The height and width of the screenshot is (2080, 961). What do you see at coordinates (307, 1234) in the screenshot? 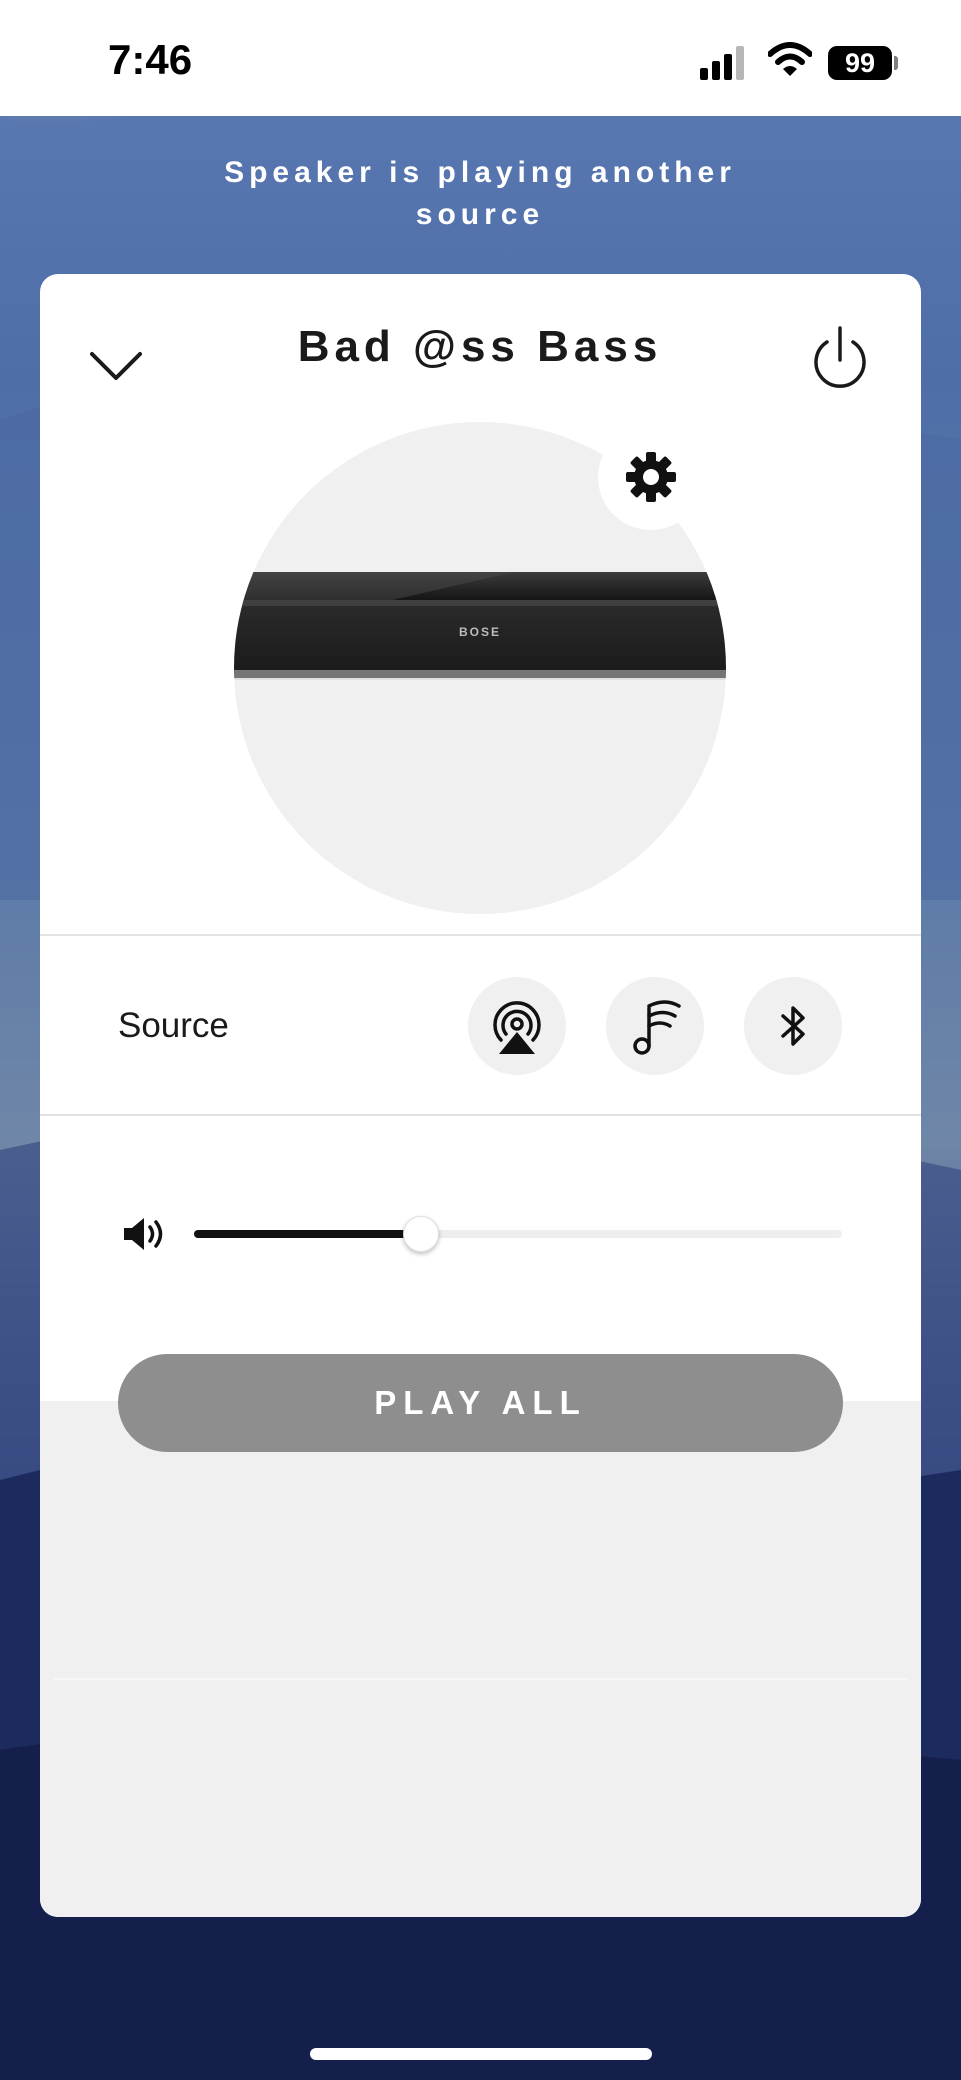
I see `volume-slider-fill` at bounding box center [307, 1234].